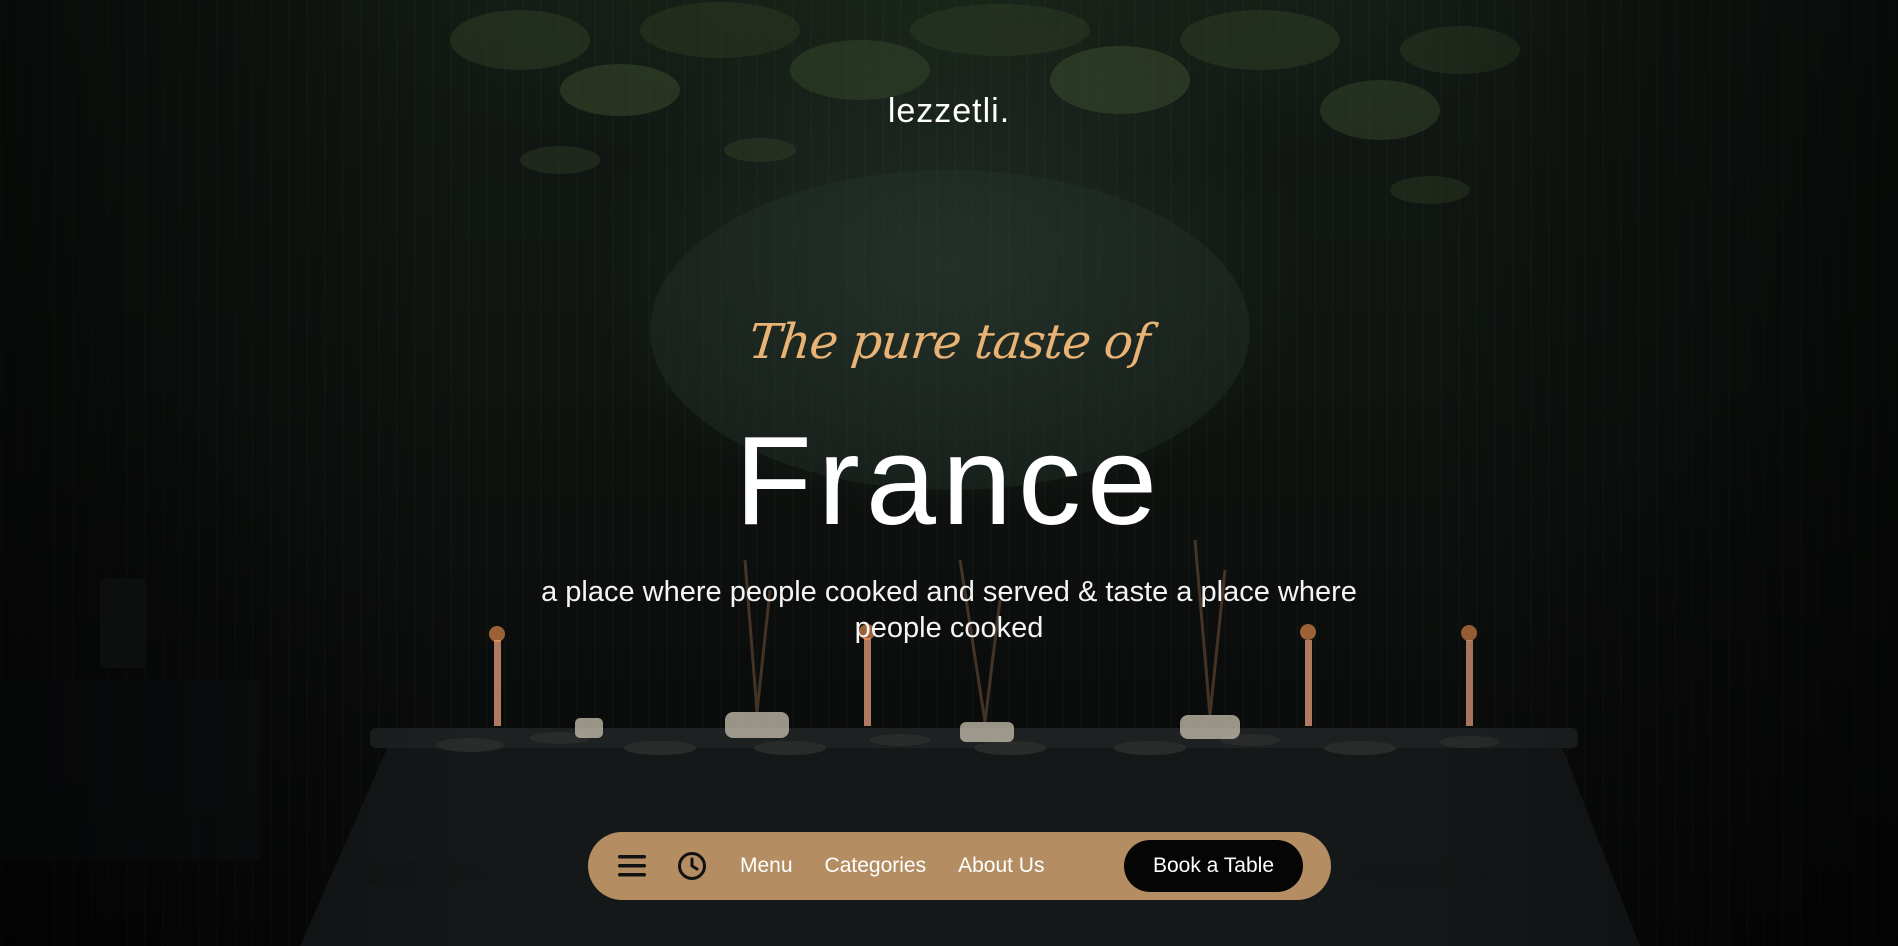 This screenshot has width=1898, height=946. What do you see at coordinates (692, 866) in the screenshot?
I see `clock-icon` at bounding box center [692, 866].